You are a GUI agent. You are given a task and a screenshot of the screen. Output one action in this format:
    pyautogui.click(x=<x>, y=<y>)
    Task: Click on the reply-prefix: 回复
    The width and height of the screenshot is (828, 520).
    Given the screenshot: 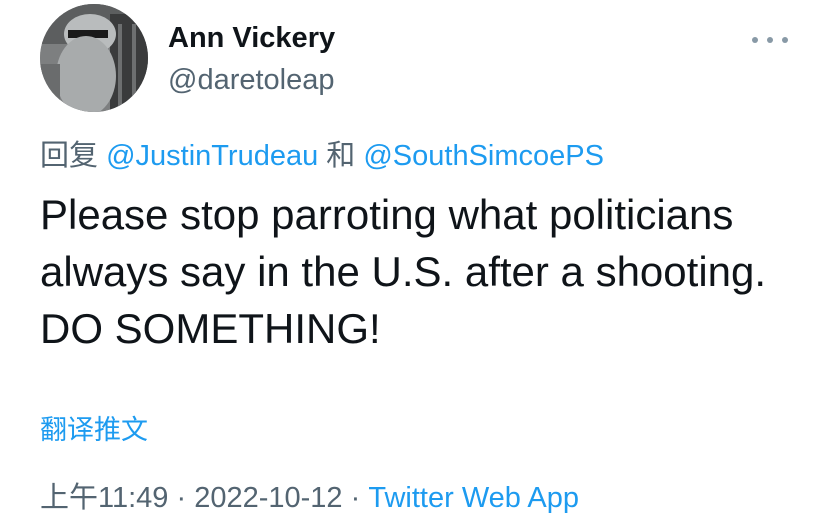 What is the action you would take?
    pyautogui.click(x=69, y=156)
    